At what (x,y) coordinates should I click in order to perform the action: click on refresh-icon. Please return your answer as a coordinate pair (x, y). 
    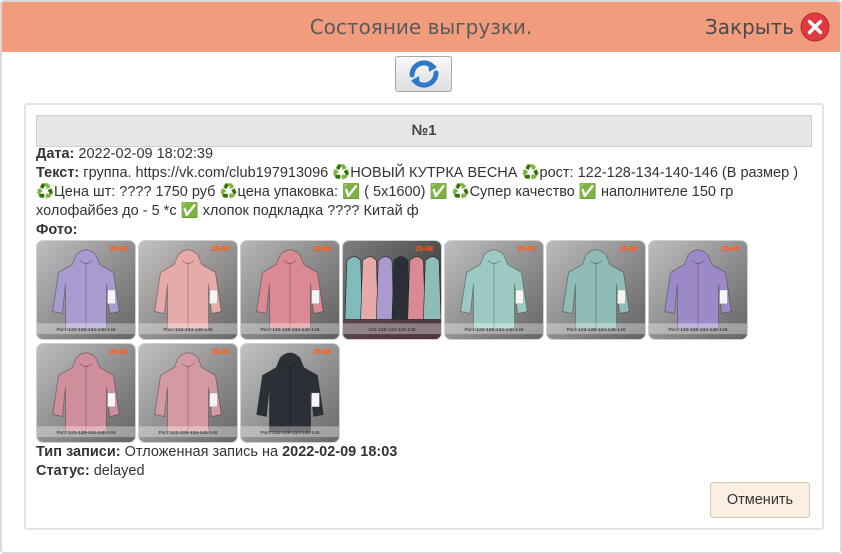
    Looking at the image, I should click on (423, 74).